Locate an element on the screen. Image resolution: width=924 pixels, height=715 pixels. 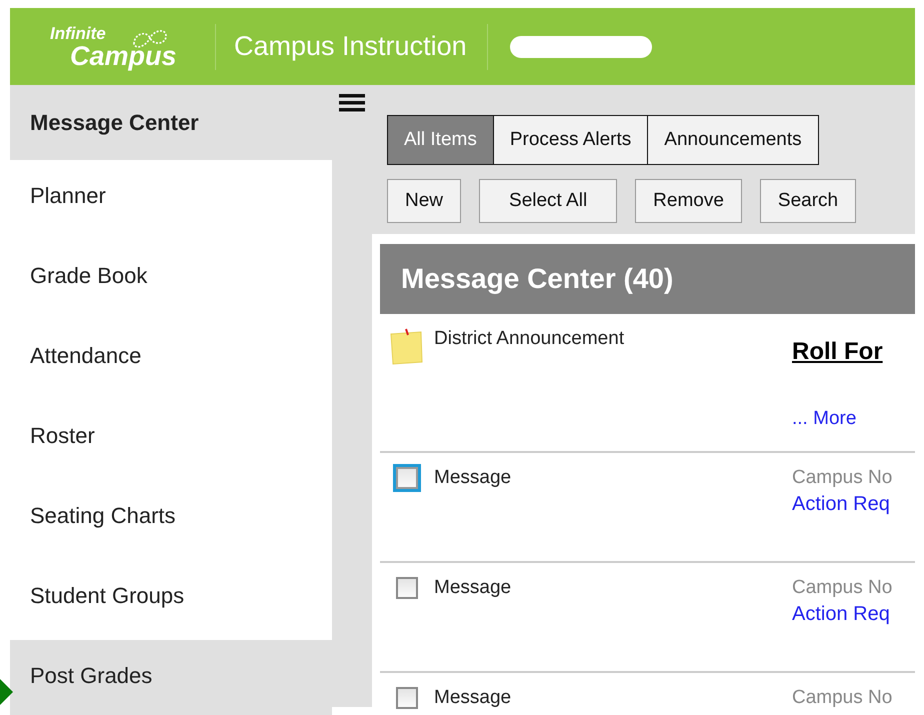
sidebar-item: Planner is located at coordinates (171, 200).